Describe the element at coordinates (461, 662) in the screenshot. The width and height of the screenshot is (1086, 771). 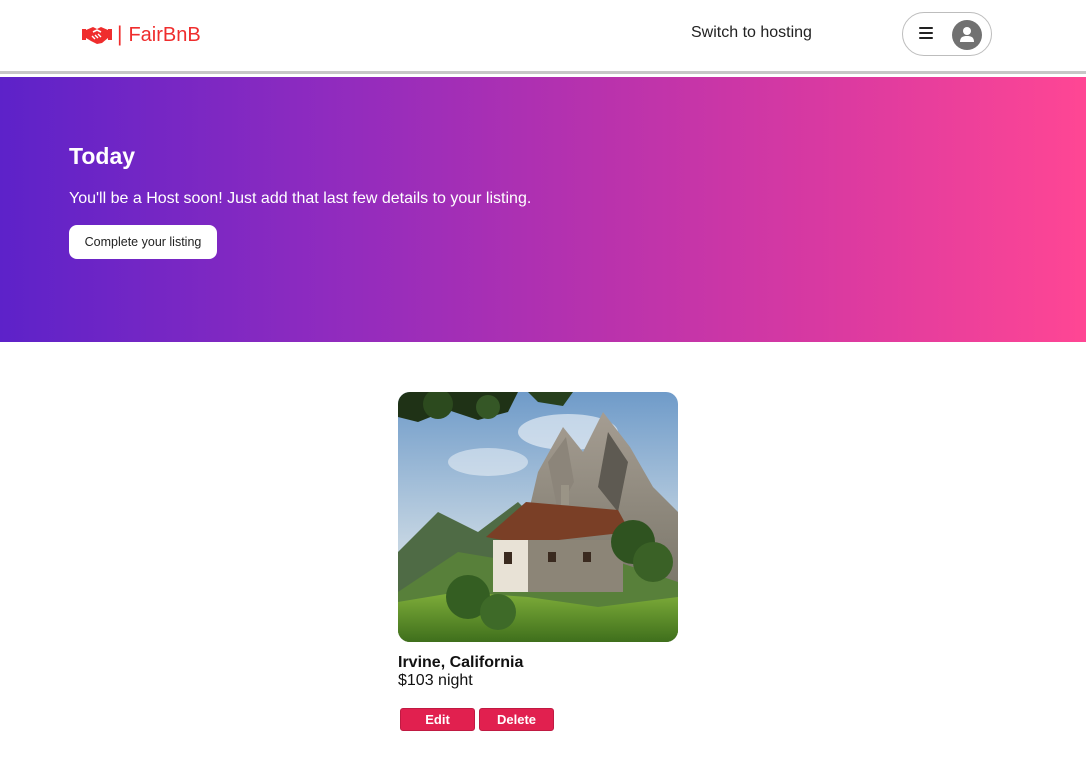
I see `listing-location: Irvine, California` at that location.